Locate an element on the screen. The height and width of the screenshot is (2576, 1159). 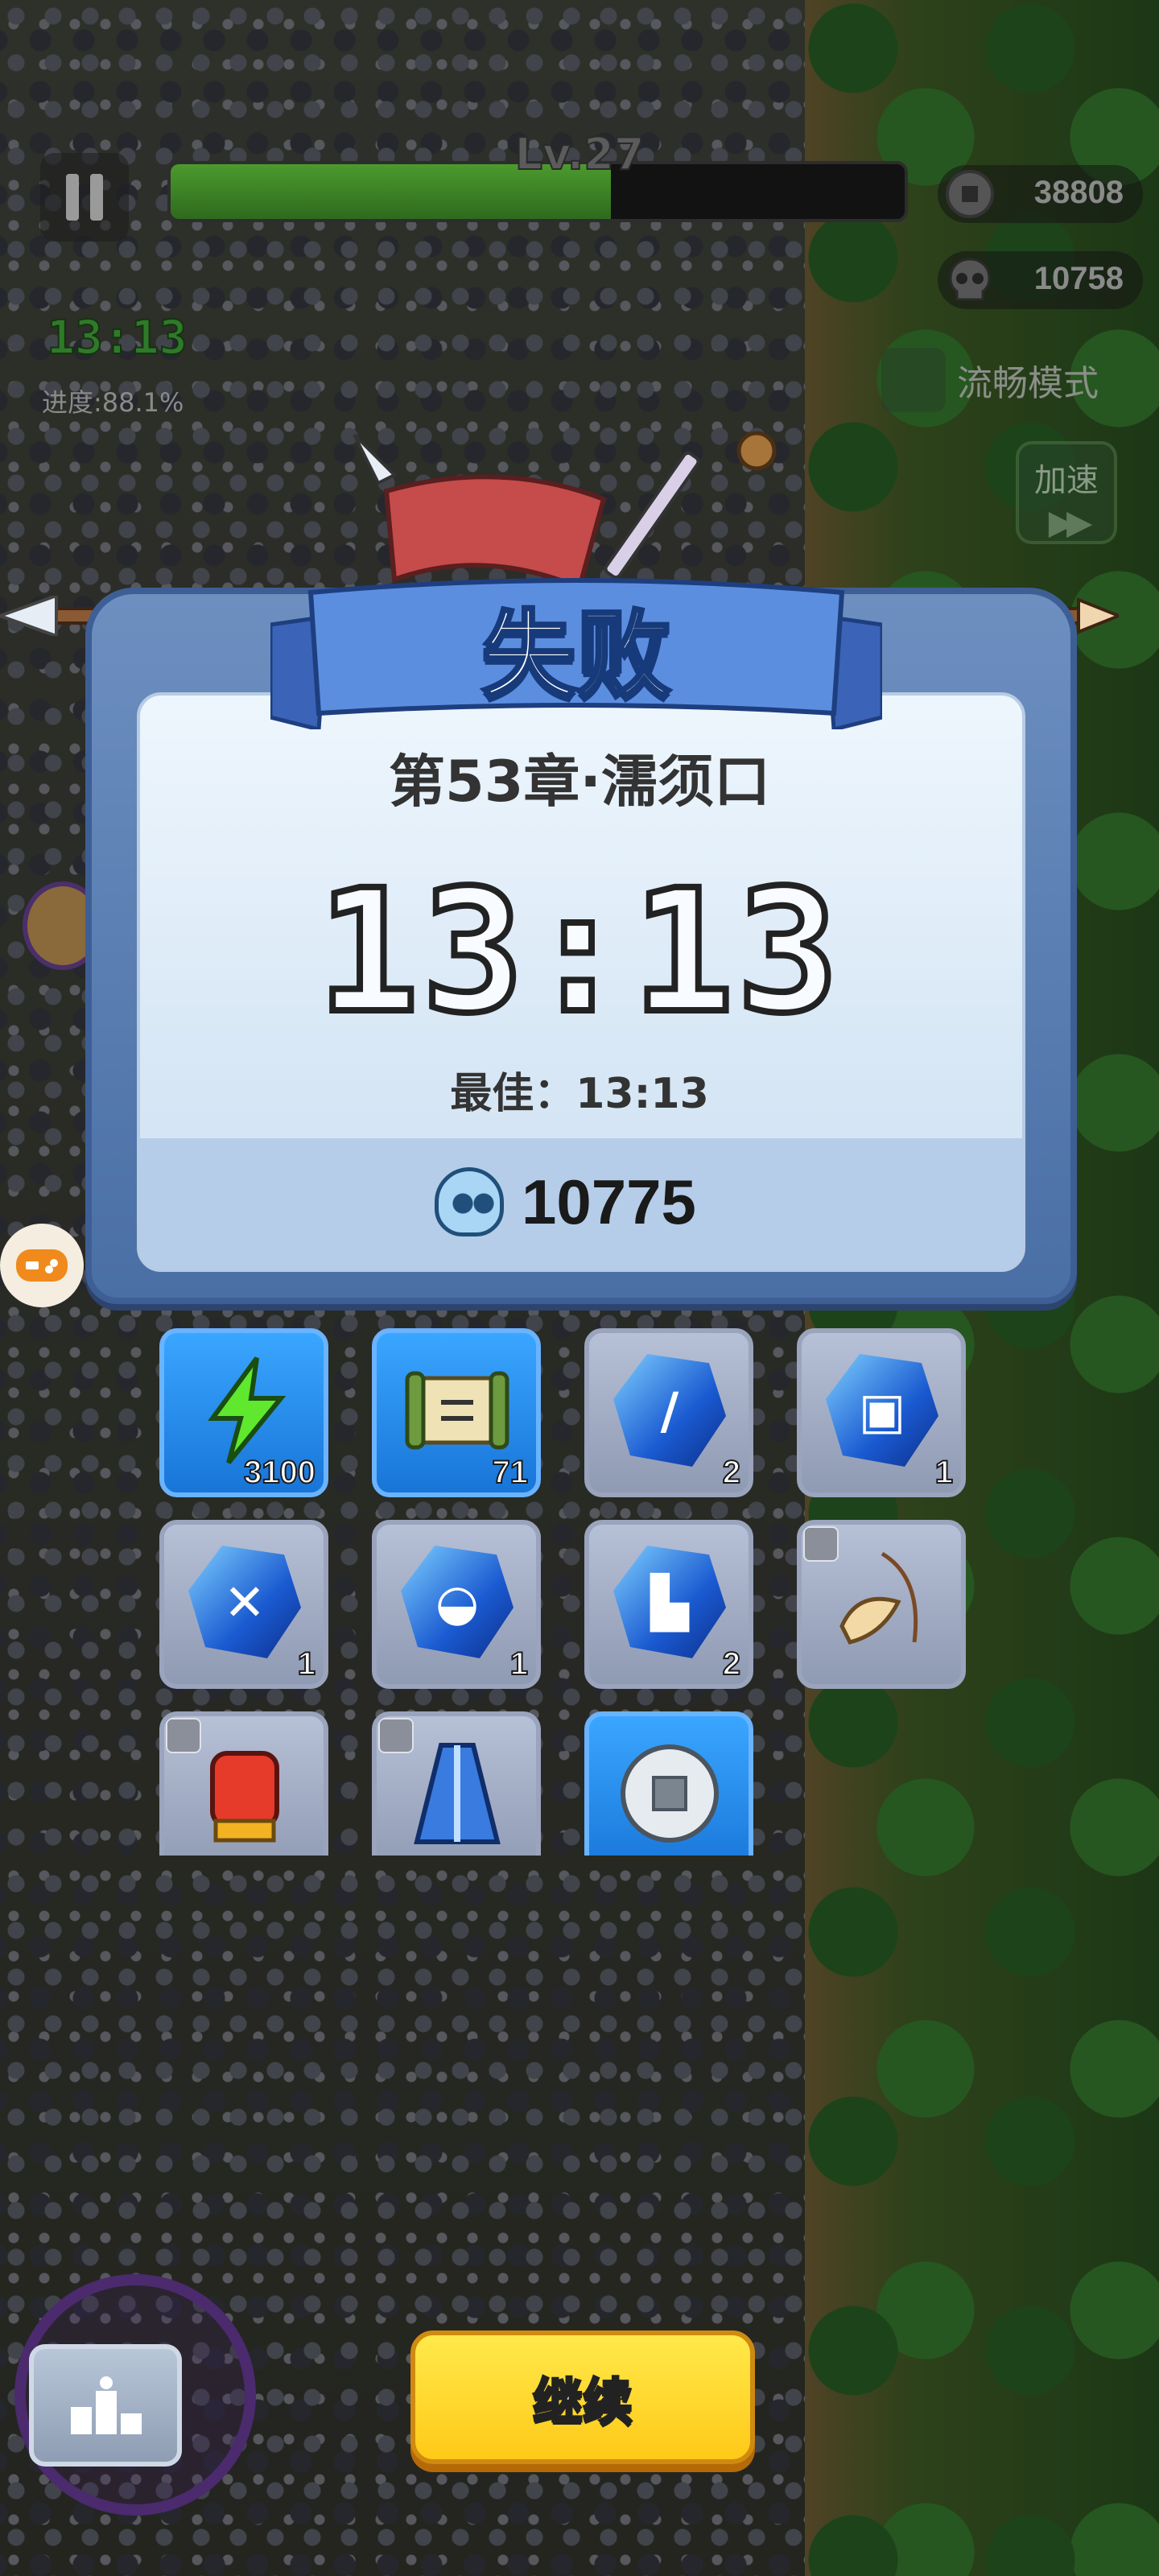
best-time: 最佳：13:13 is located at coordinates (579, 1094).